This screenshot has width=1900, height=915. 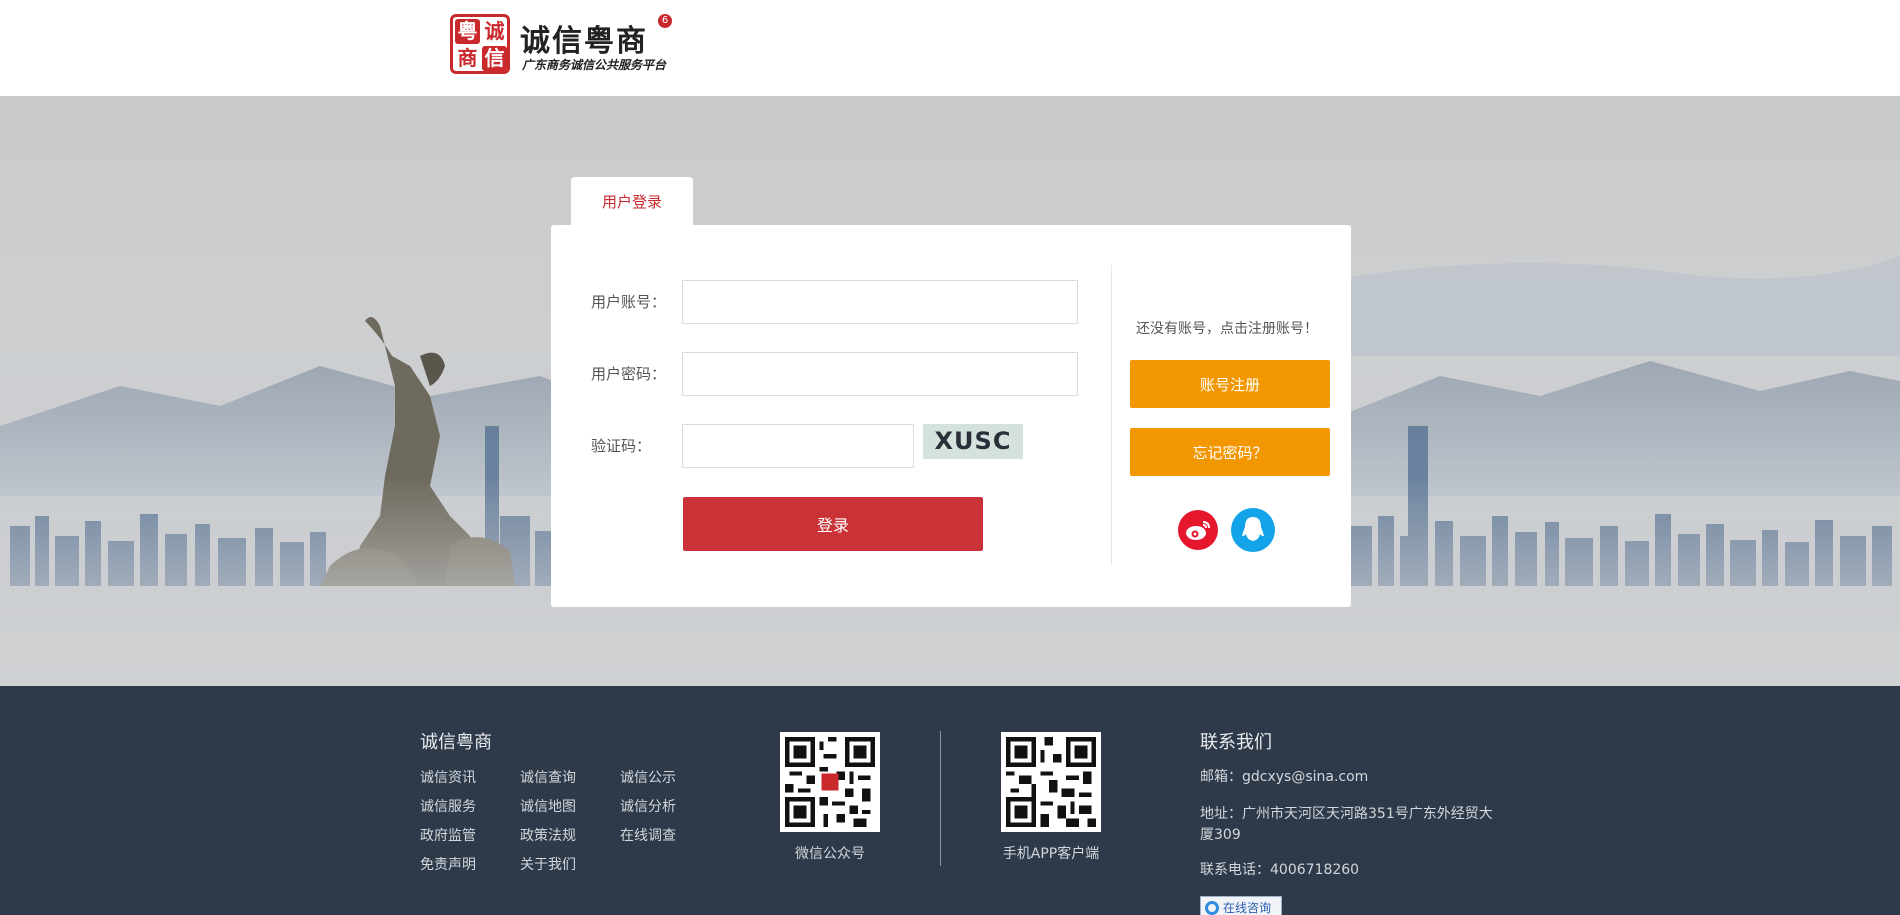 I want to click on consult-chat-icon, so click(x=1212, y=908).